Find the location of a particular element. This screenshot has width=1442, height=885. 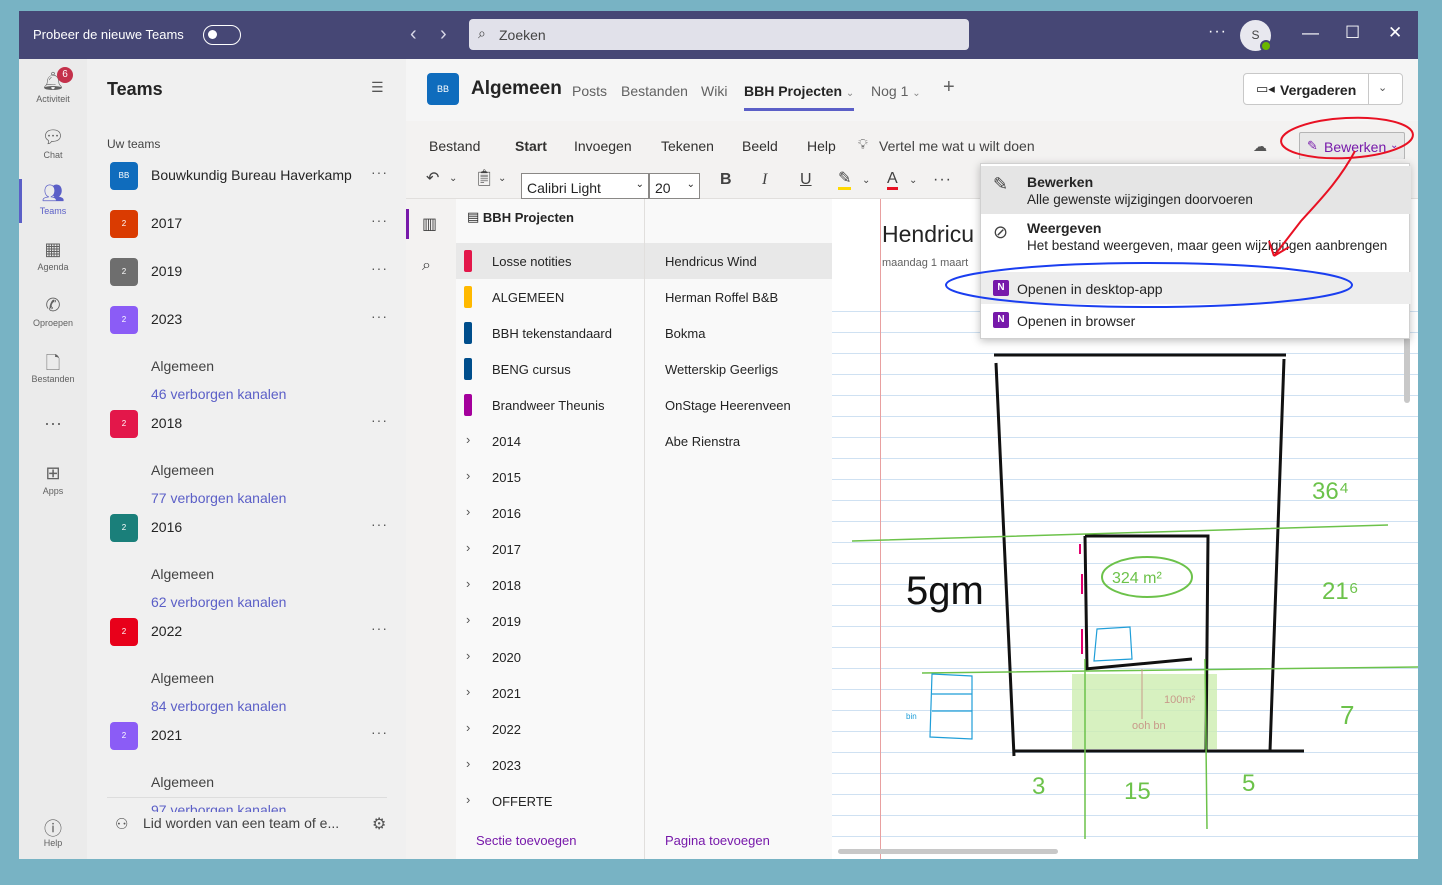

team-item: 2 2018 ··· is located at coordinates (246, 424).